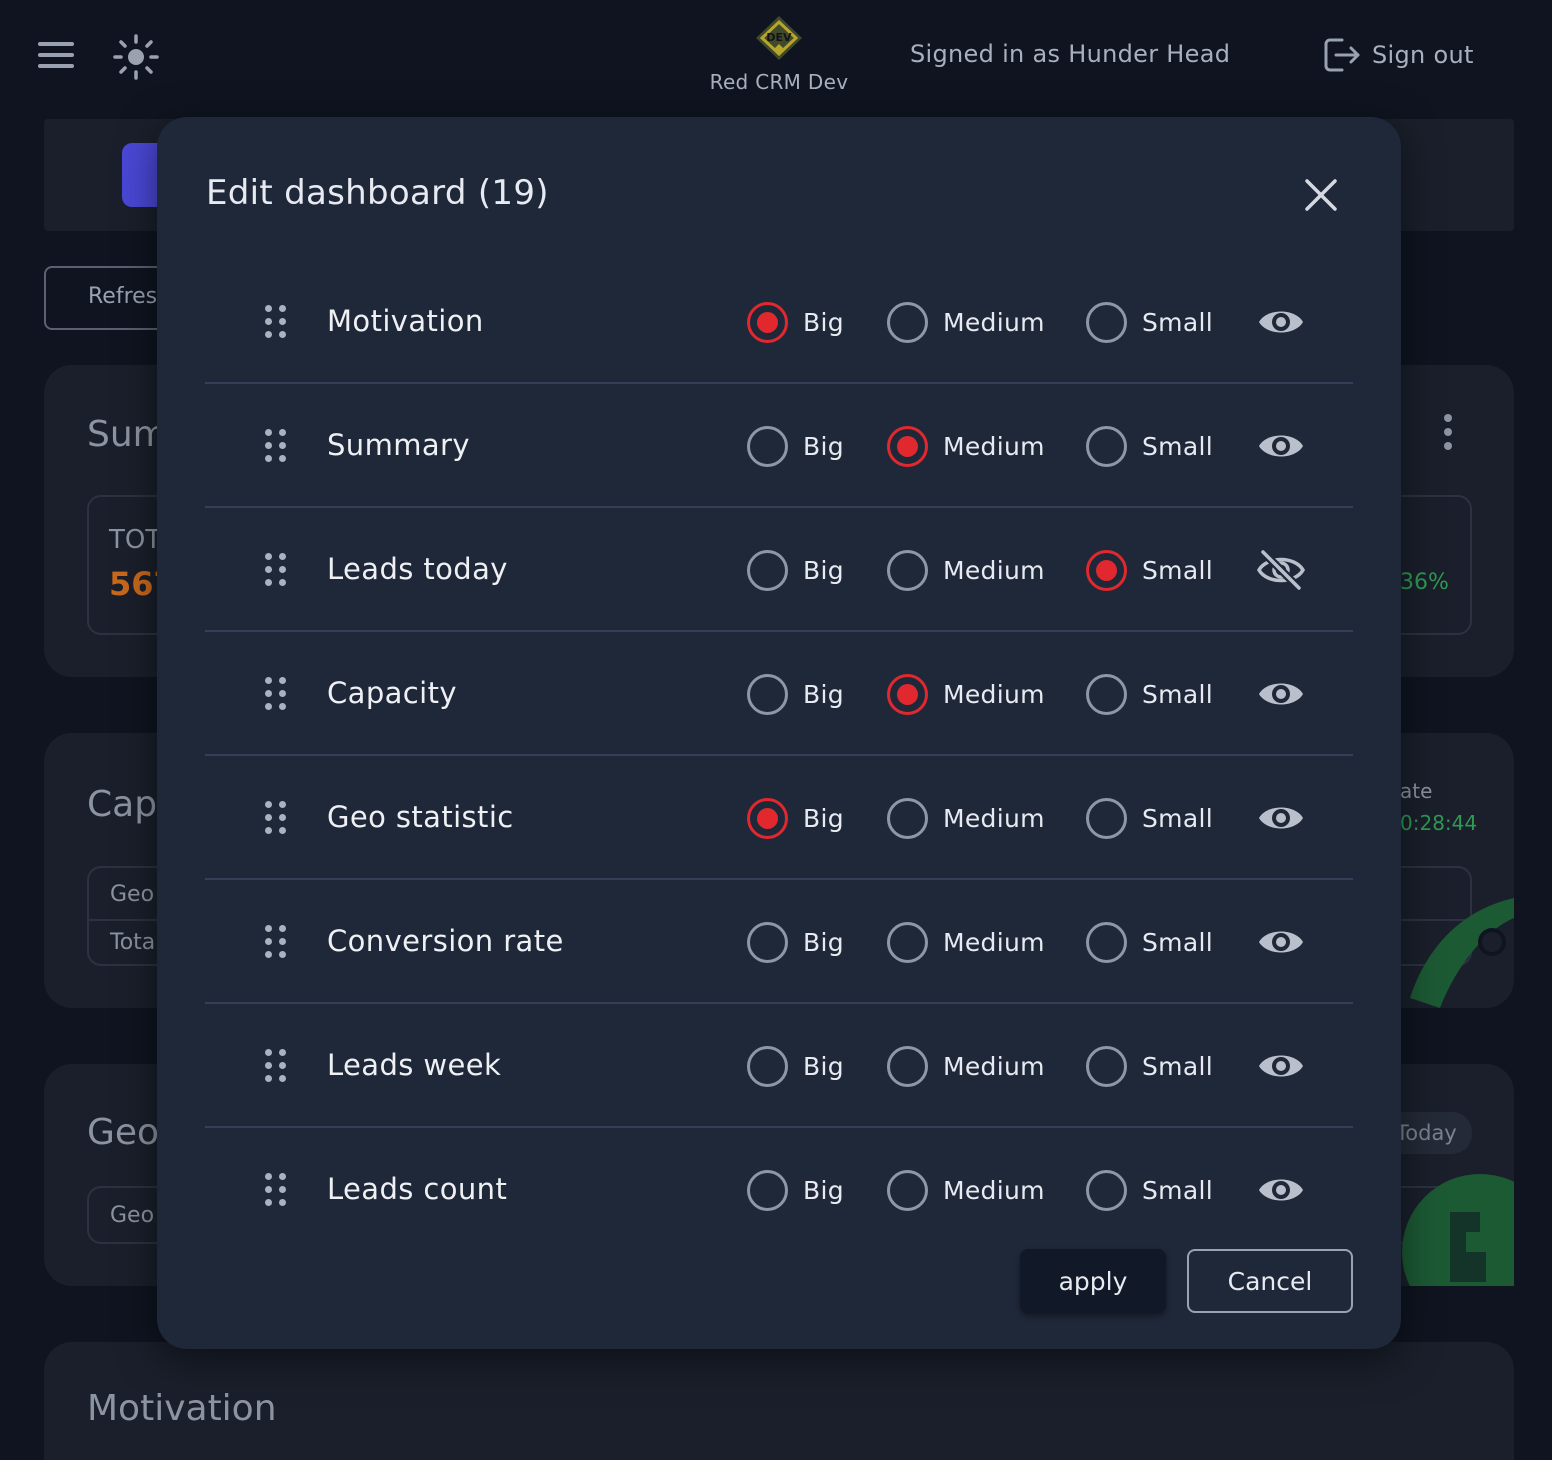 This screenshot has height=1460, width=1552. What do you see at coordinates (779, 82) in the screenshot?
I see `brand-name: Red CRM Dev` at bounding box center [779, 82].